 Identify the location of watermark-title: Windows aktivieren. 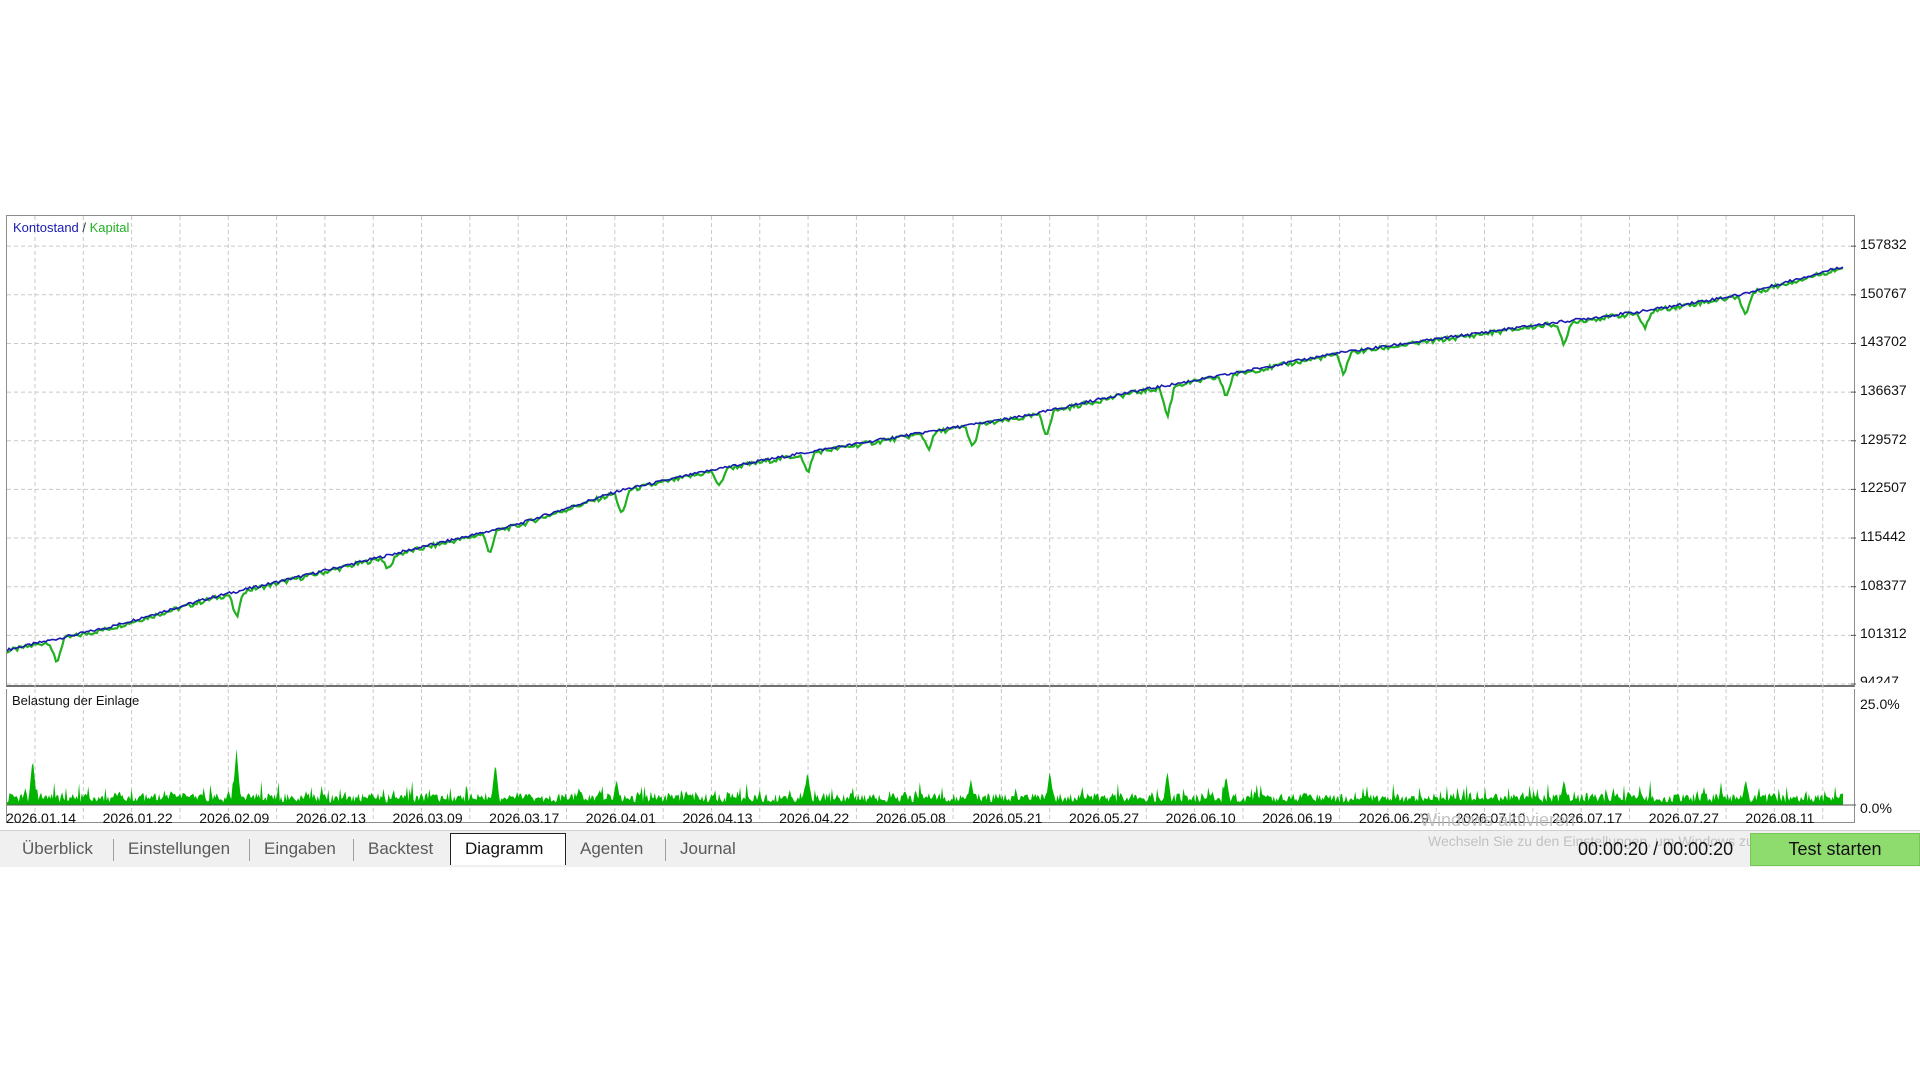
(1498, 820).